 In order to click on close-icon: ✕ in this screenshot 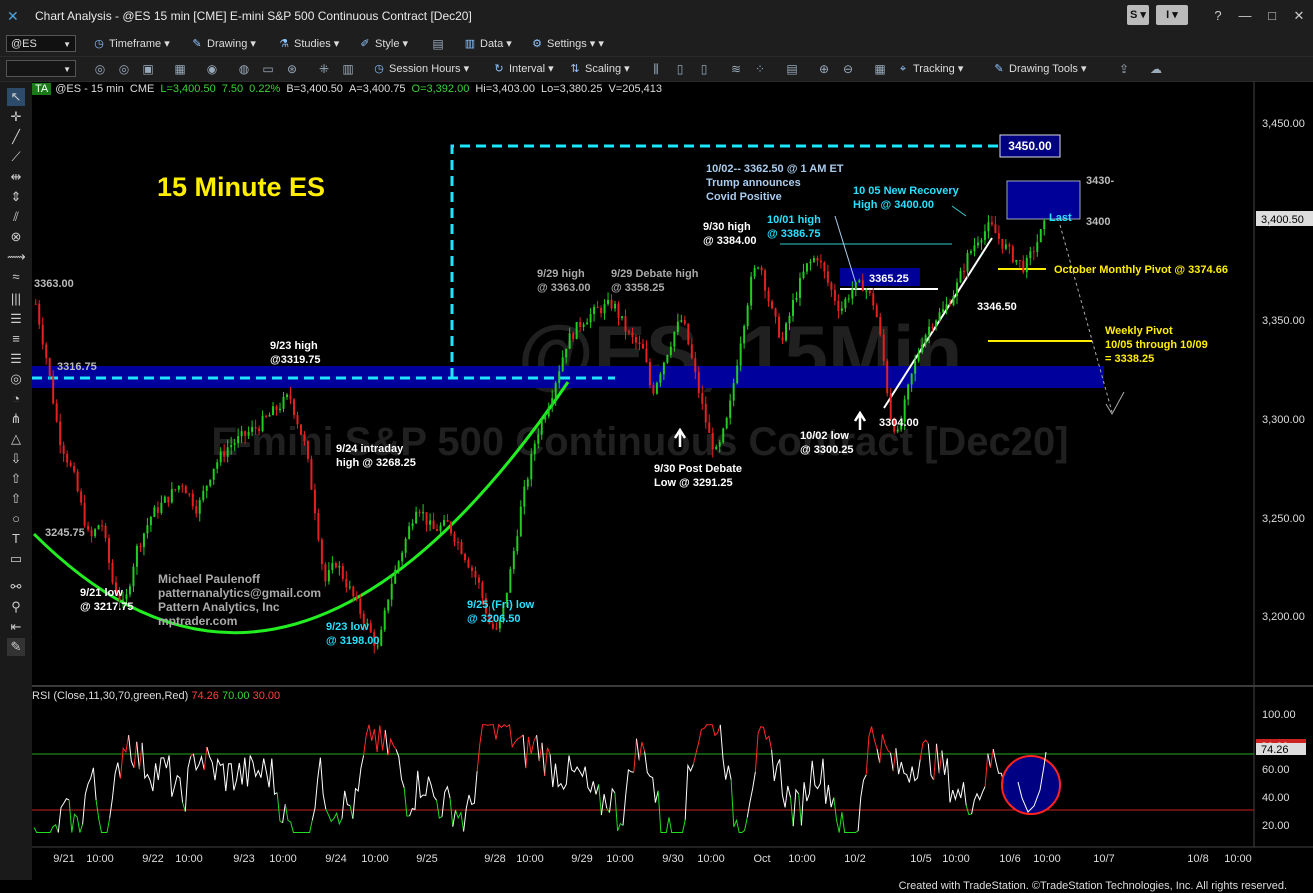, I will do `click(1299, 16)`.